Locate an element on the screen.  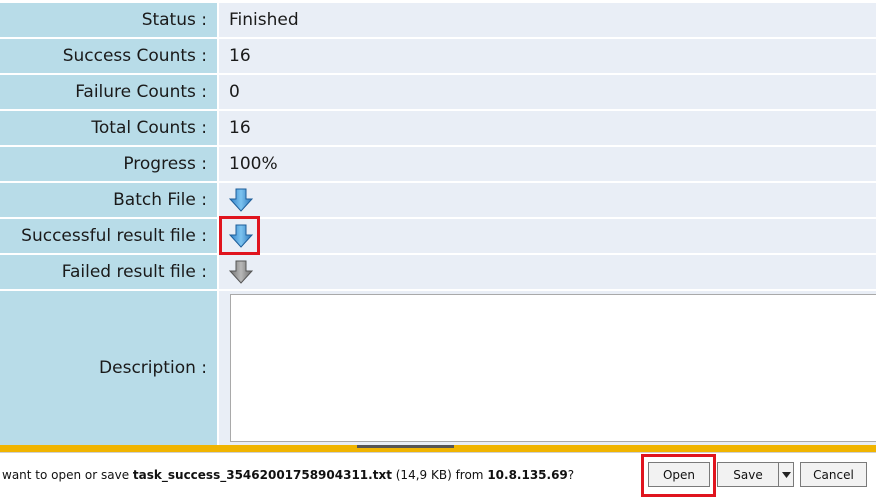
message-suffix: ? is located at coordinates (571, 475).